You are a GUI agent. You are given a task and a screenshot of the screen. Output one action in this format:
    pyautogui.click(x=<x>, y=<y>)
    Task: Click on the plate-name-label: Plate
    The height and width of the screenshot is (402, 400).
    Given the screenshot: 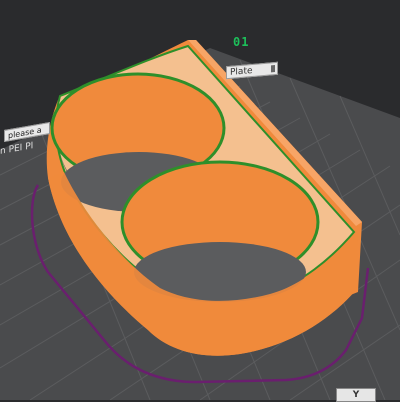 What is the action you would take?
    pyautogui.click(x=241, y=71)
    